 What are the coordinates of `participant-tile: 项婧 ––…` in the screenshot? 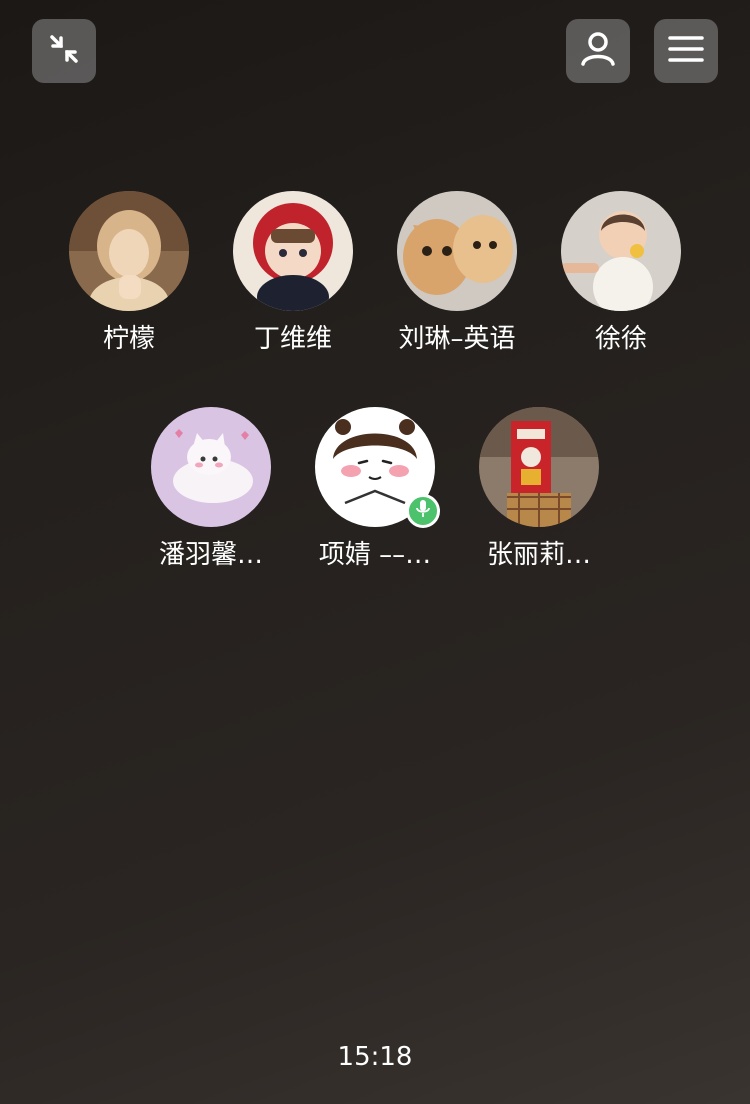 It's located at (375, 490).